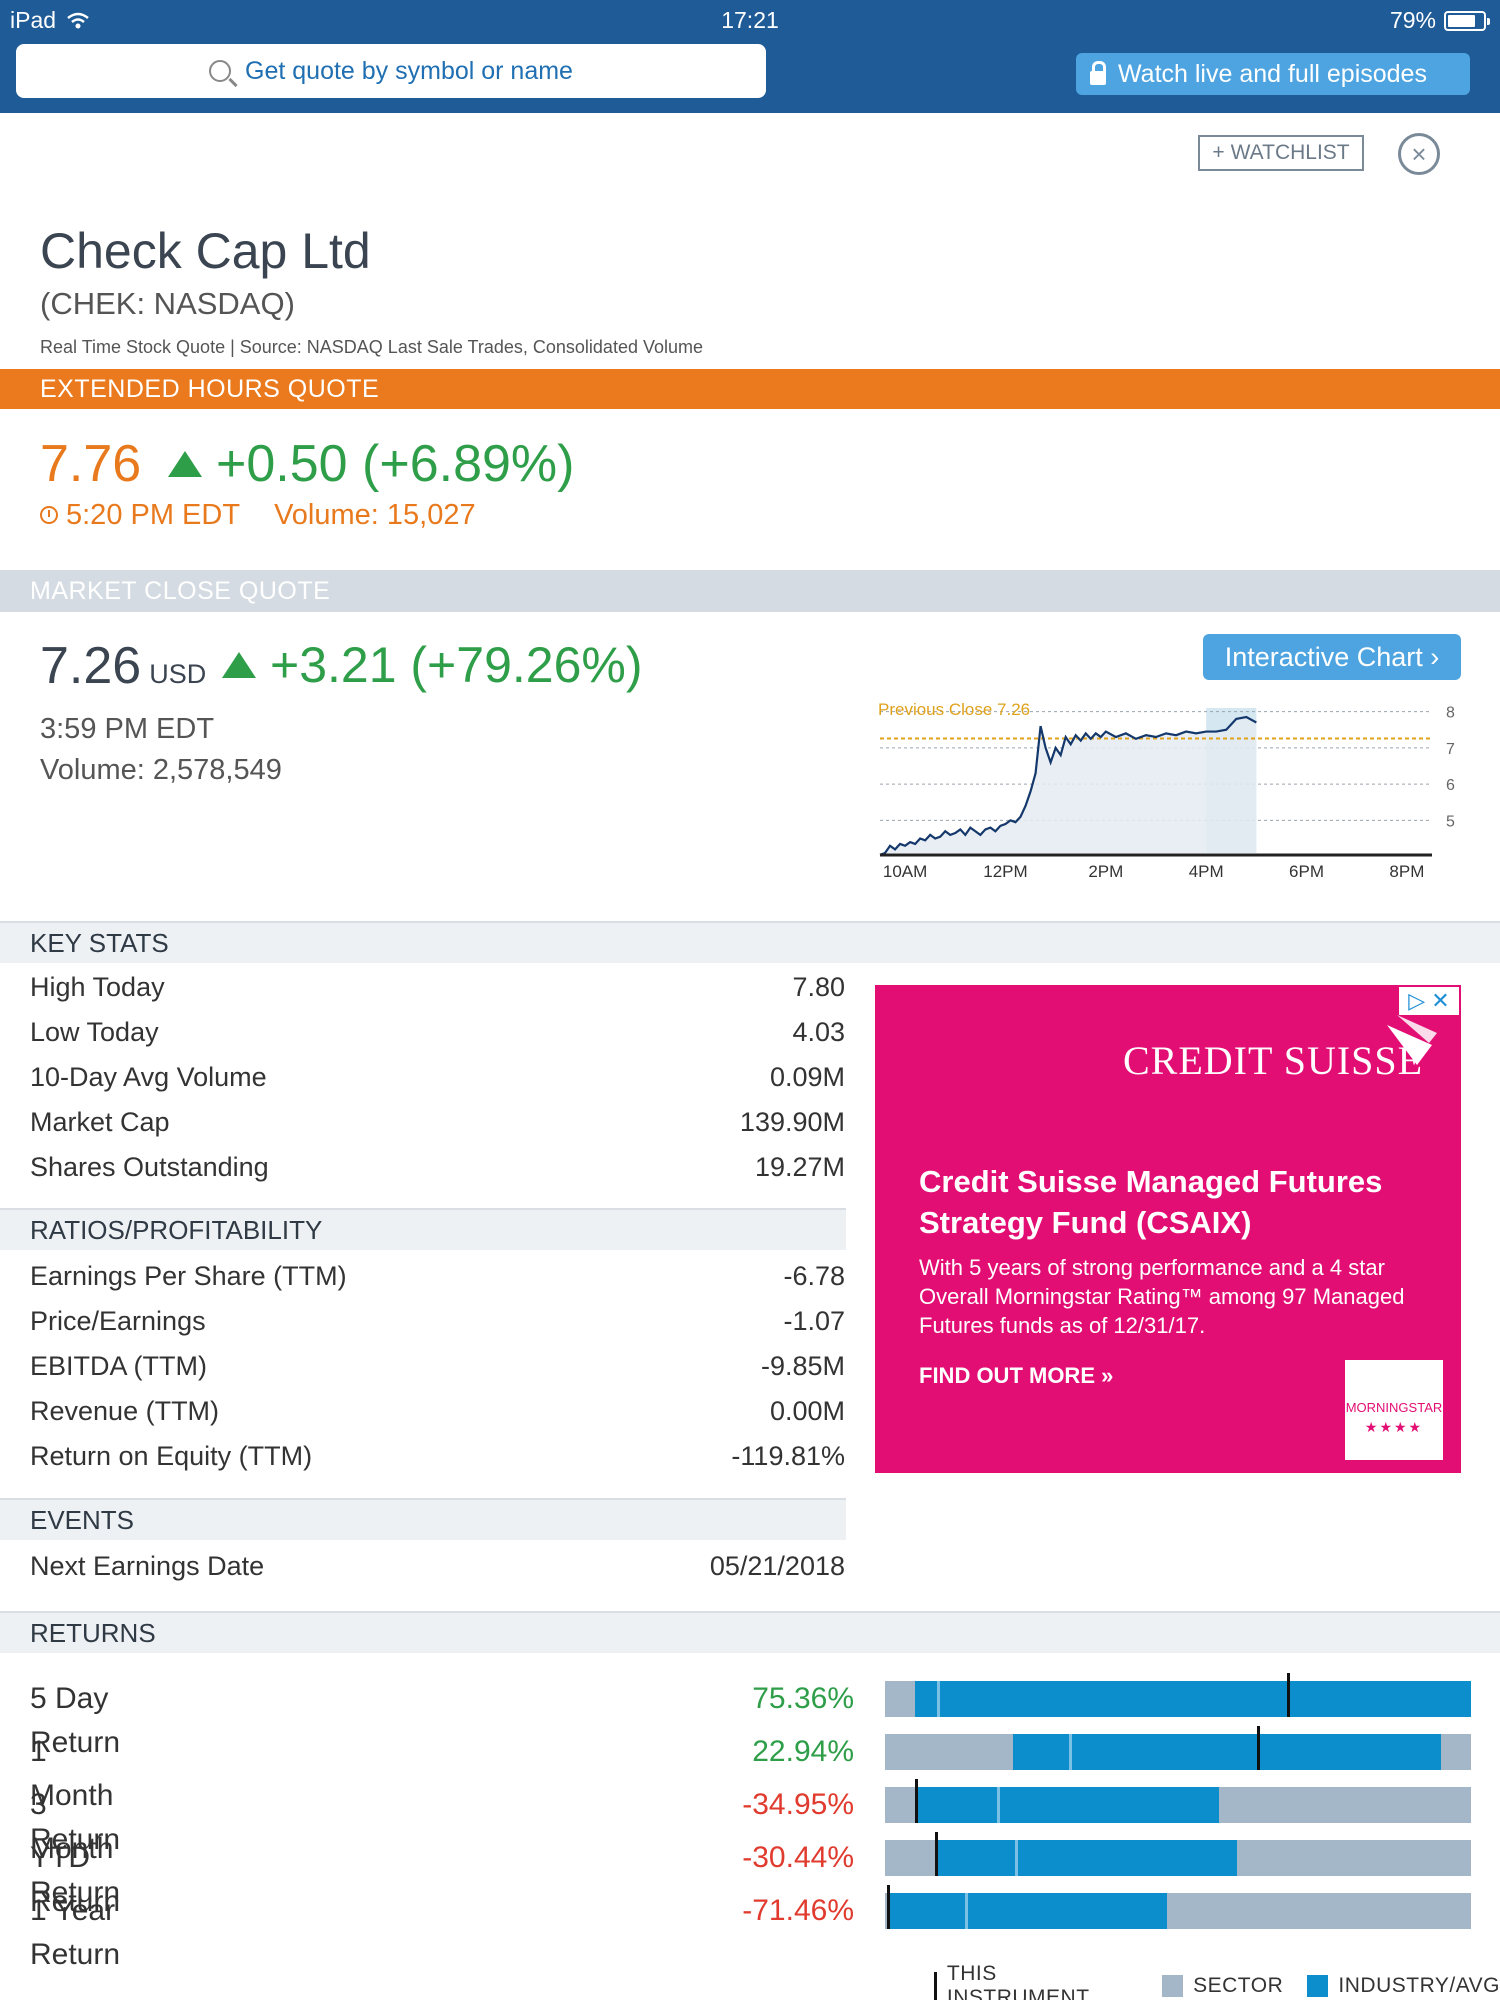 This screenshot has height=2000, width=1500. Describe the element at coordinates (905, 871) in the screenshot. I see `x-tick-label: 10AM` at that location.